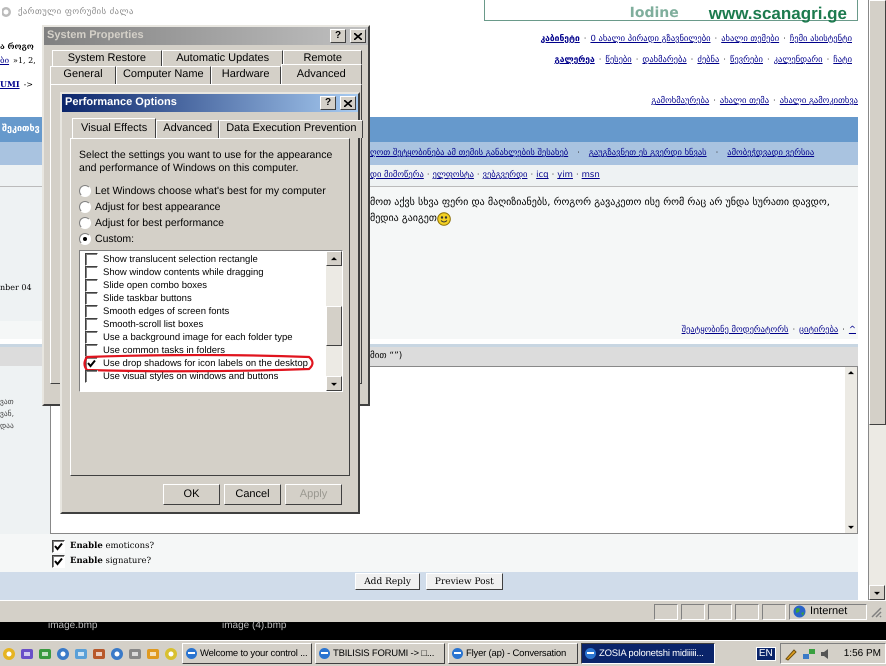  I want to click on nav-link: კაბინეტი, so click(560, 39).